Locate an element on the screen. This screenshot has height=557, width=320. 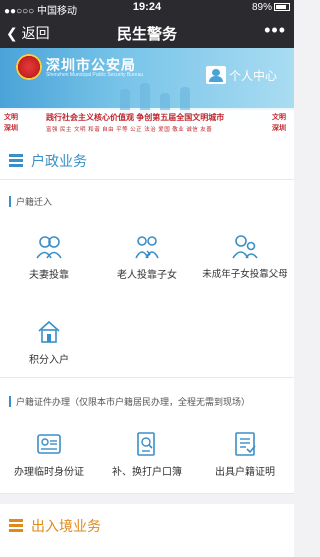
user-center-link: 个人中心 is located at coordinates (253, 75).